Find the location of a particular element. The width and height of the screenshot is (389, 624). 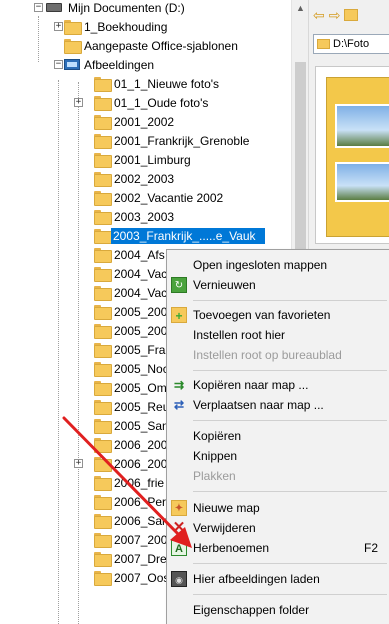

tree-label: 2006_Per is located at coordinates (140, 502).